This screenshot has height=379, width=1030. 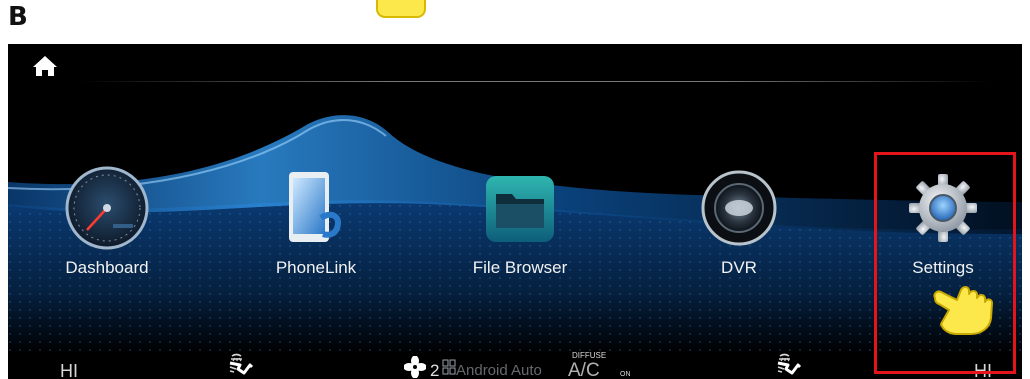 What do you see at coordinates (788, 366) in the screenshot?
I see `seat-airflow-icon-right` at bounding box center [788, 366].